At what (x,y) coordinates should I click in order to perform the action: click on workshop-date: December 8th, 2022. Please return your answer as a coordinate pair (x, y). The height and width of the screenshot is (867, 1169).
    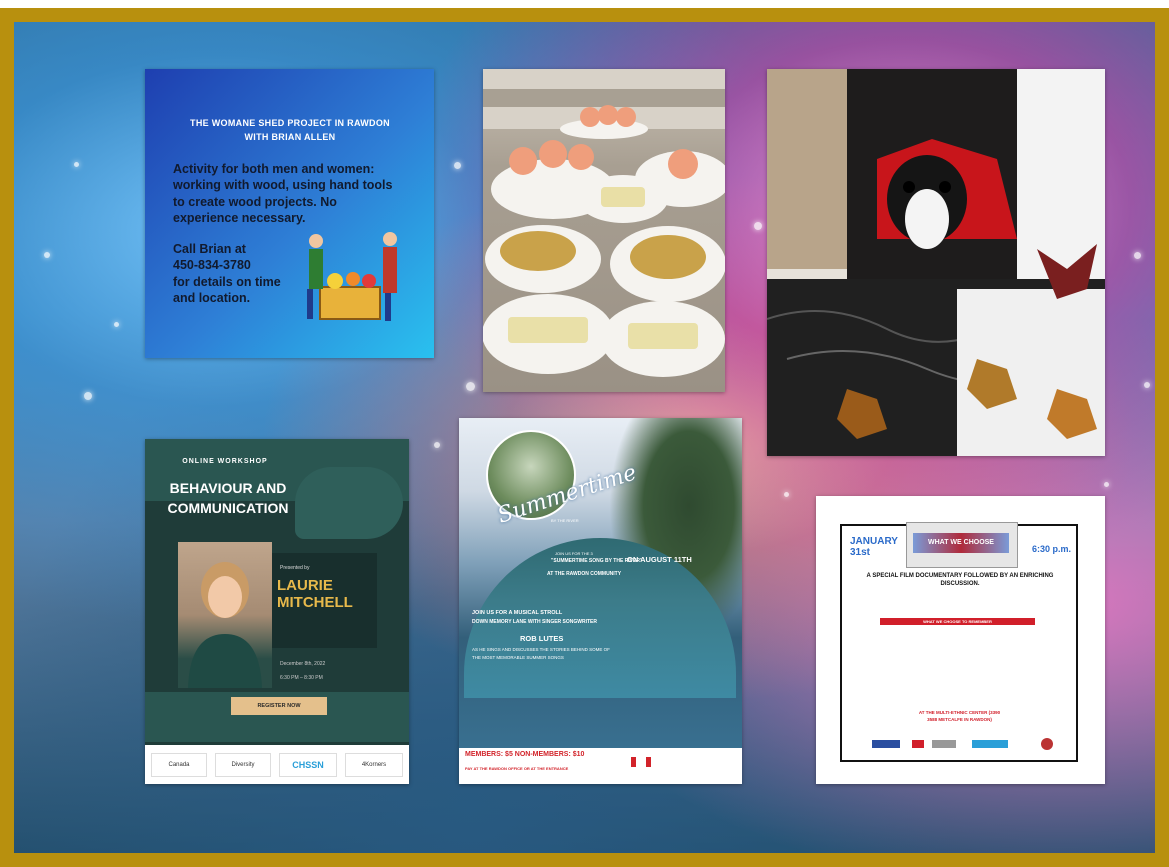
    Looking at the image, I should click on (303, 664).